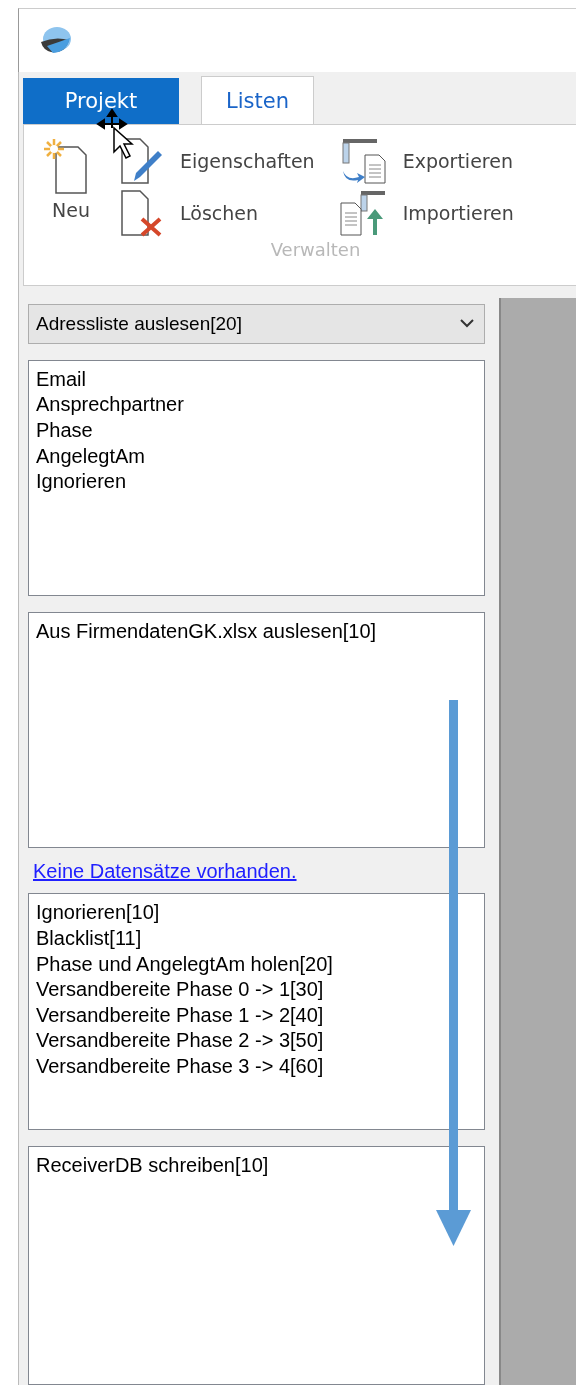 This screenshot has height=1385, width=576. I want to click on list-box: ReceiverDB schreiben[10], so click(256, 1265).